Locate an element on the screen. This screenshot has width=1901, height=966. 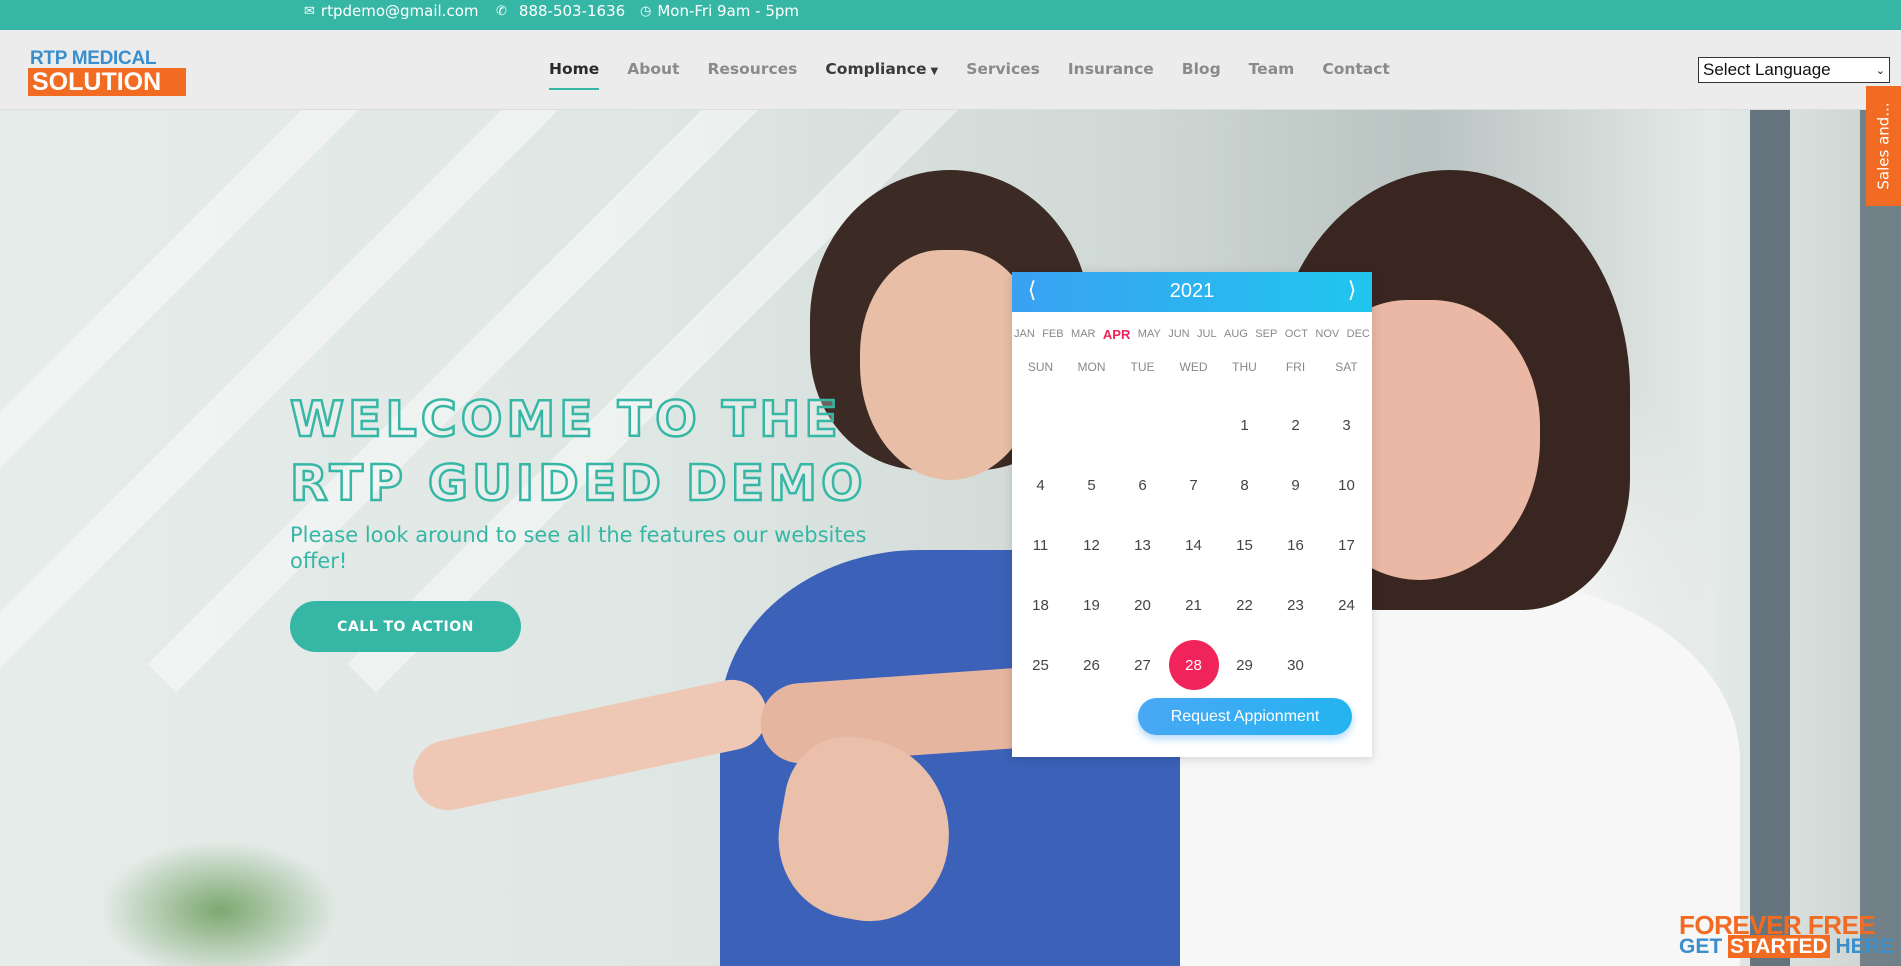
forever-free-badge: FOREVER FREE GET STARTED HERE is located at coordinates (1786, 937).